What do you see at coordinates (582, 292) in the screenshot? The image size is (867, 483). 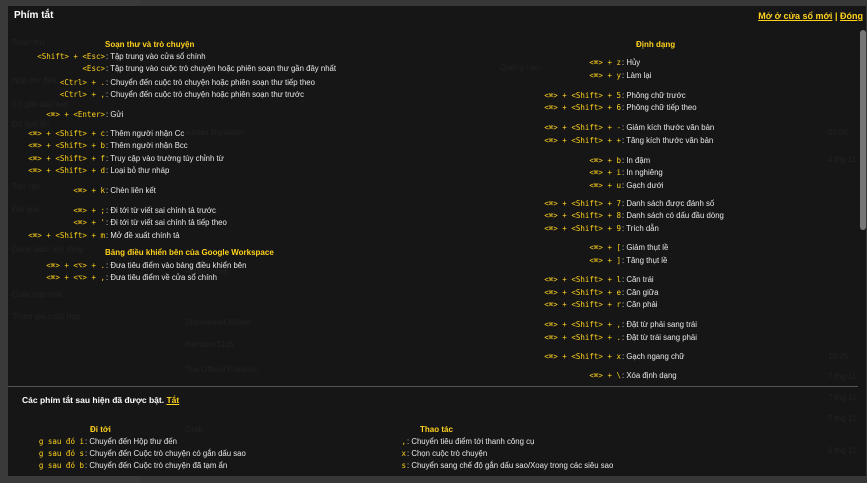 I see `shortcut-keys: <⌘> + <Shift> + e` at bounding box center [582, 292].